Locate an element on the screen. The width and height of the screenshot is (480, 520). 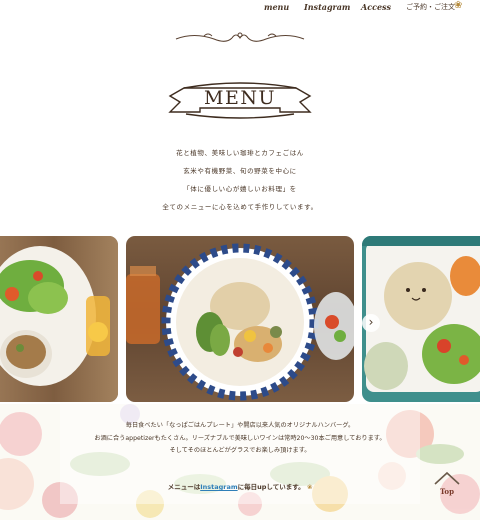
menu-title-banner: MENU is located at coordinates (240, 100).